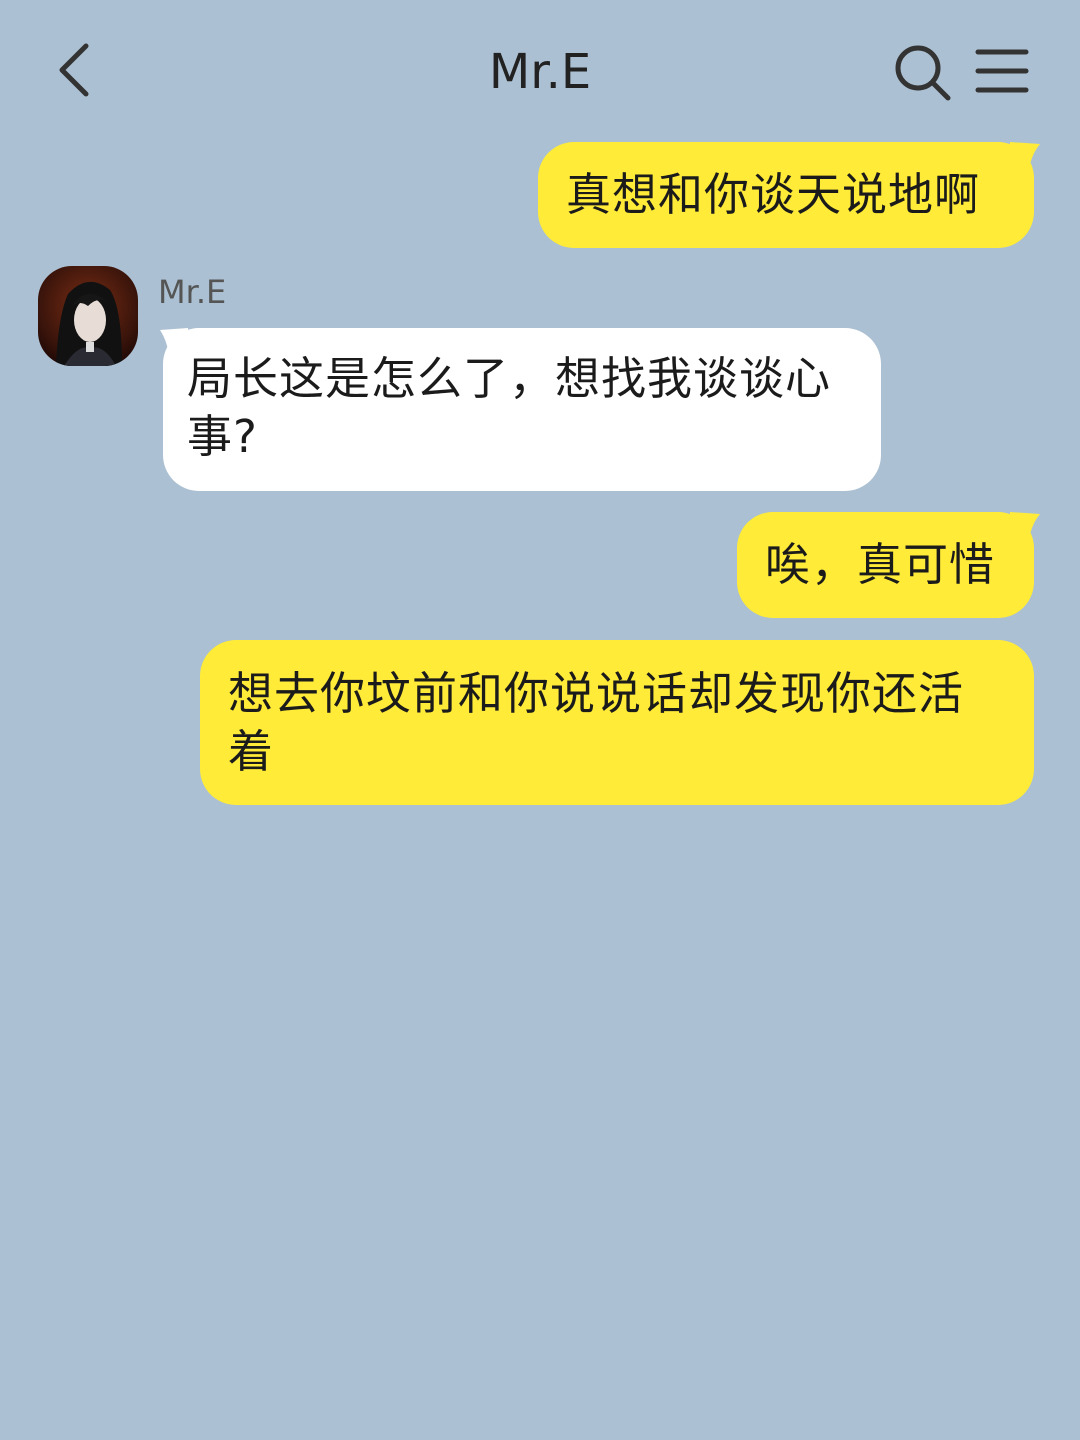 This screenshot has height=1440, width=1080. I want to click on search-button, so click(922, 72).